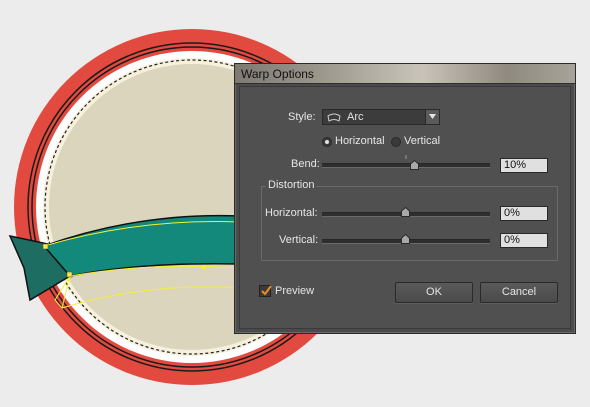  Describe the element at coordinates (524, 165) in the screenshot. I see `bend-value-field: 10%` at that location.